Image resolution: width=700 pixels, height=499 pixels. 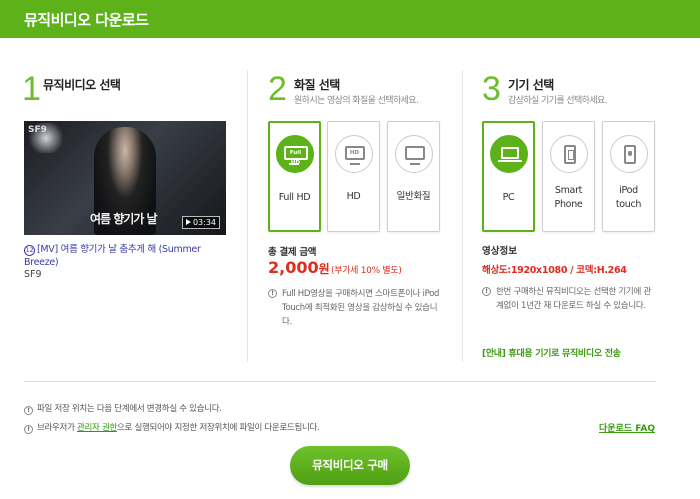 I want to click on total-price: 2,000원, so click(x=299, y=267).